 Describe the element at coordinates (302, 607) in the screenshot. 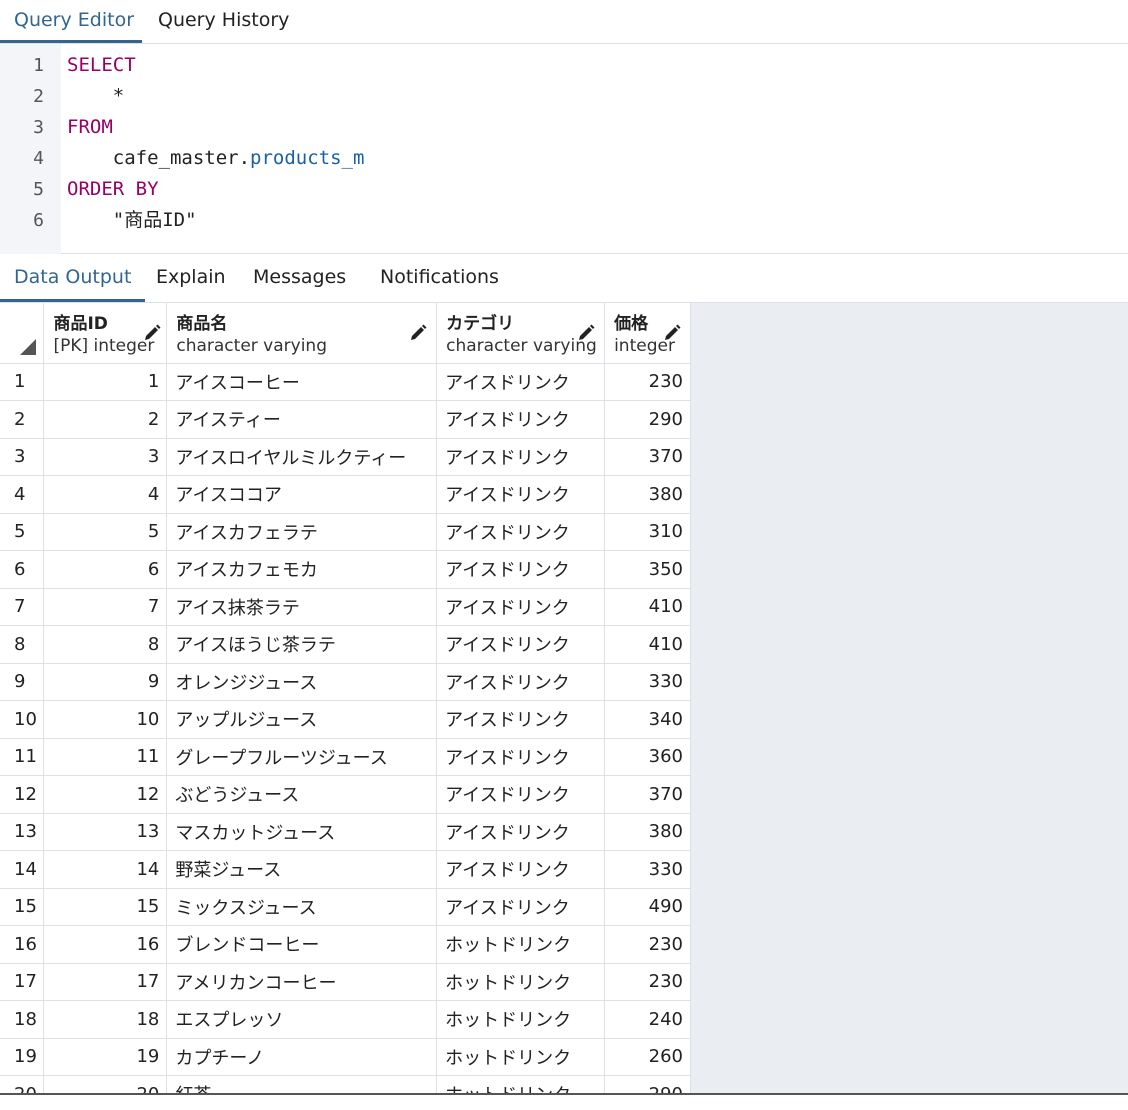

I see `cell-name: アイス抹茶ラテ` at that location.